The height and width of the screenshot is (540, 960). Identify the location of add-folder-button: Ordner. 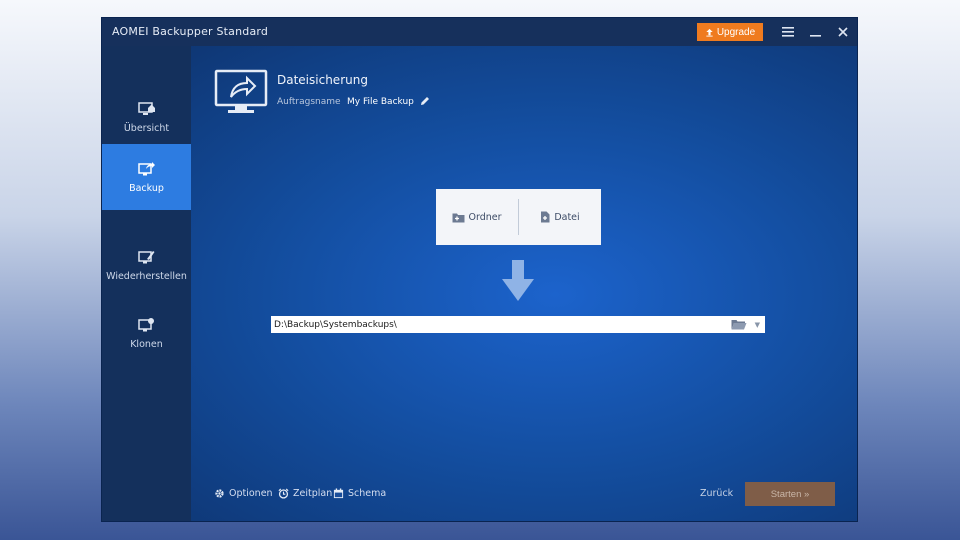
(477, 217).